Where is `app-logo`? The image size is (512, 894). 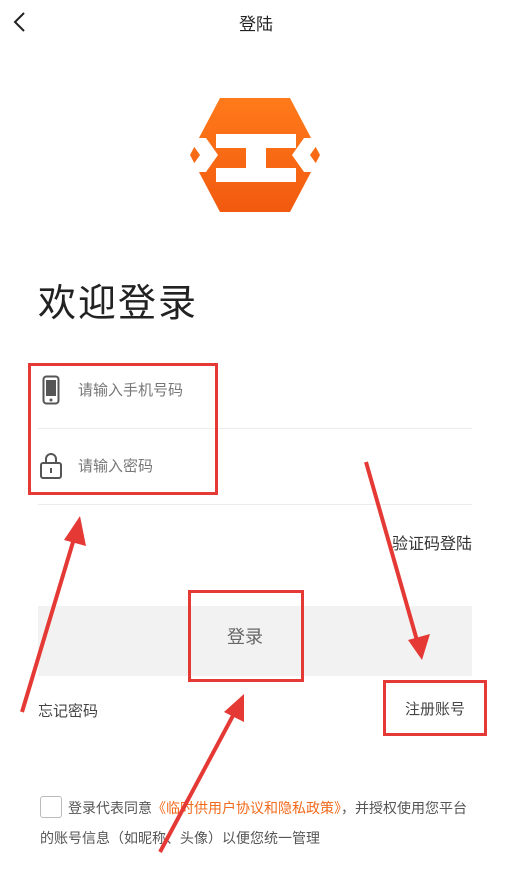
app-logo is located at coordinates (255, 155).